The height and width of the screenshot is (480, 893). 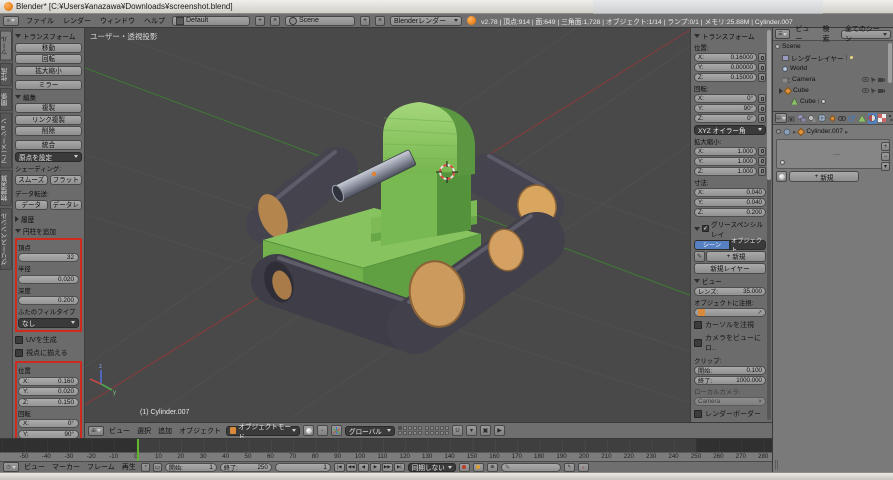 I want to click on menu-file: ファイル, so click(x=40, y=21).